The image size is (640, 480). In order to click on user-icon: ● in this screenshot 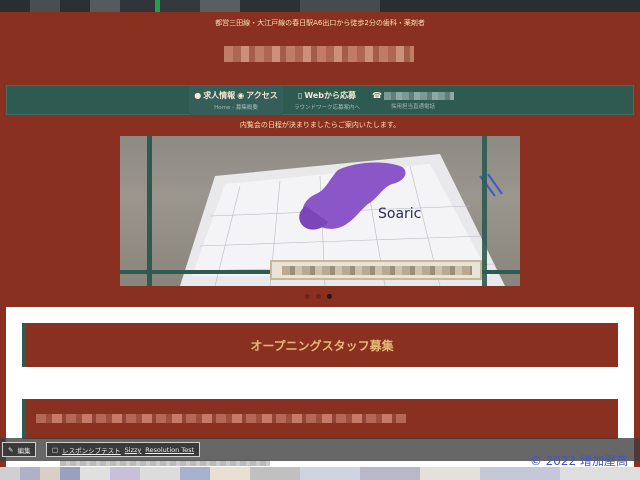, I will do `click(198, 95)`.